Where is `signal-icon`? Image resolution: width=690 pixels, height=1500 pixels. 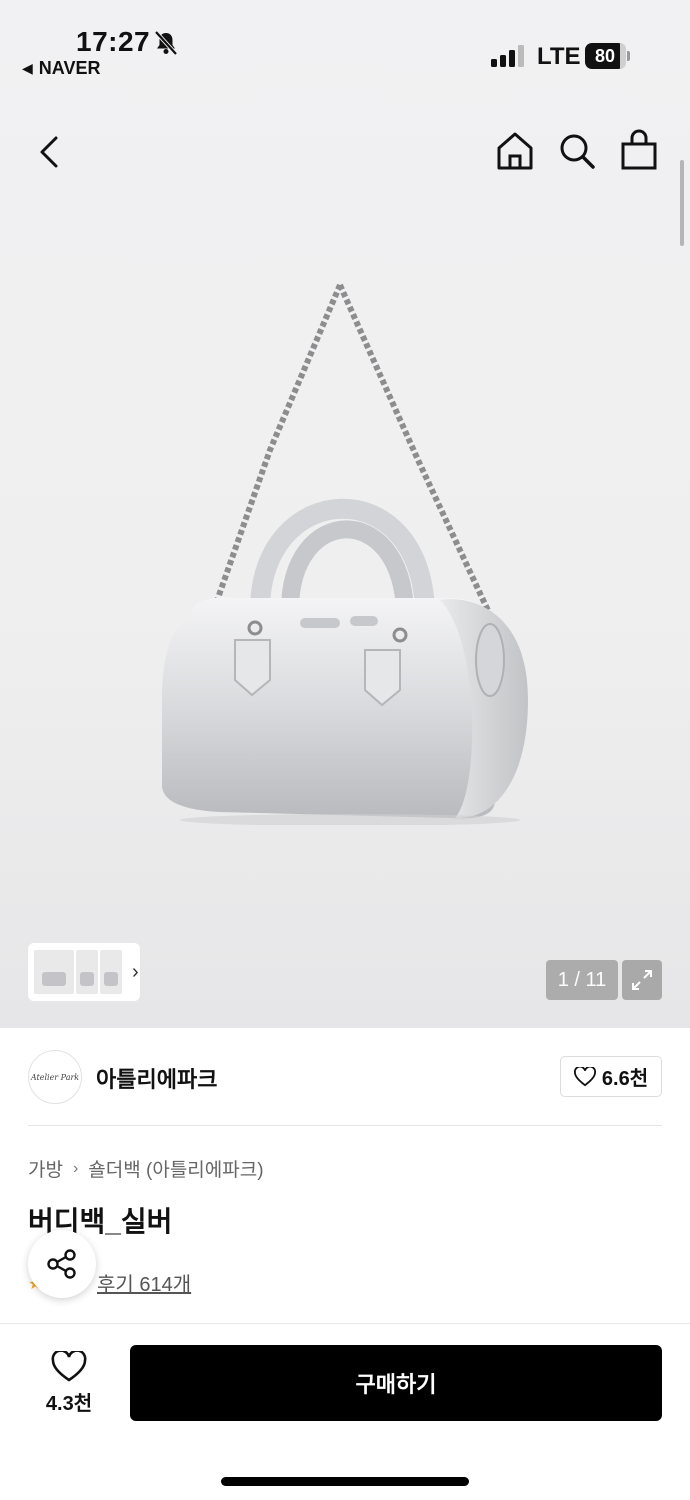 signal-icon is located at coordinates (507, 56).